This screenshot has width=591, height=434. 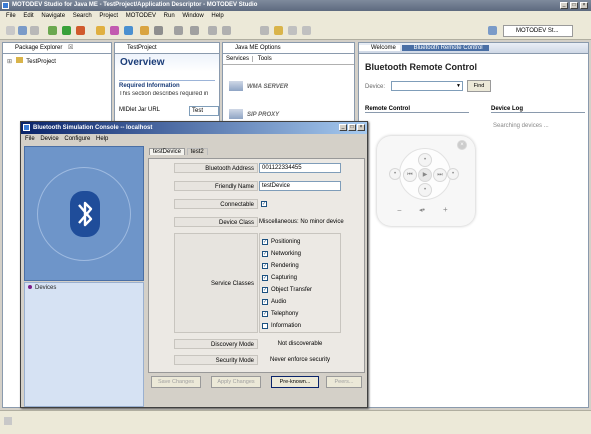 I want to click on service-class-row: ✓ Networking, so click(x=300, y=254).